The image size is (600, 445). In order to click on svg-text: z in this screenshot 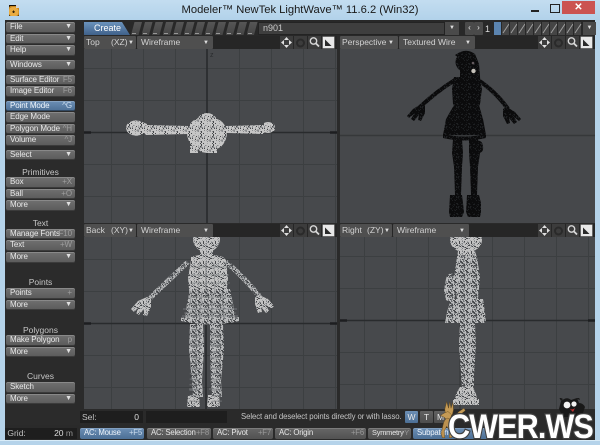, I will do `click(212, 55)`.